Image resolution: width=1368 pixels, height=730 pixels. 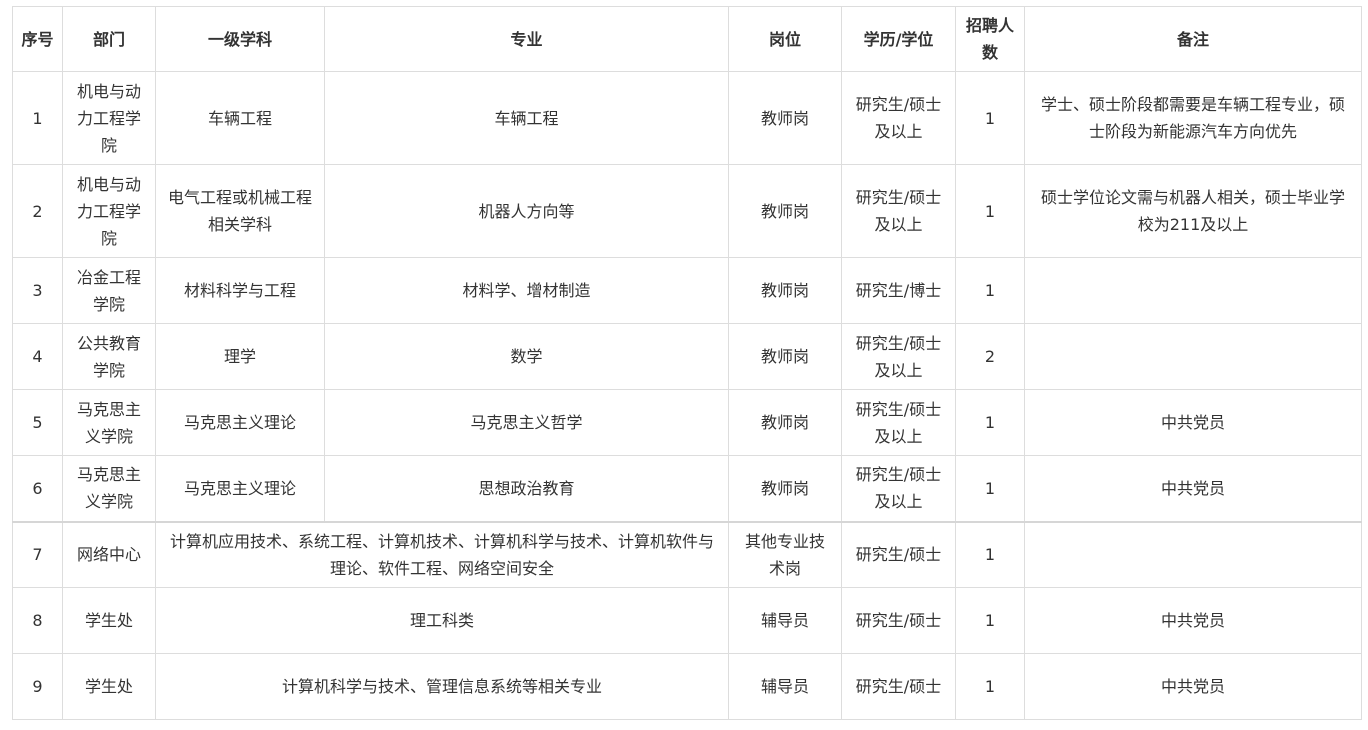 What do you see at coordinates (442, 686) in the screenshot?
I see `cell-merged-major: 计算机科学与技术、管理信息系统等相关专业` at bounding box center [442, 686].